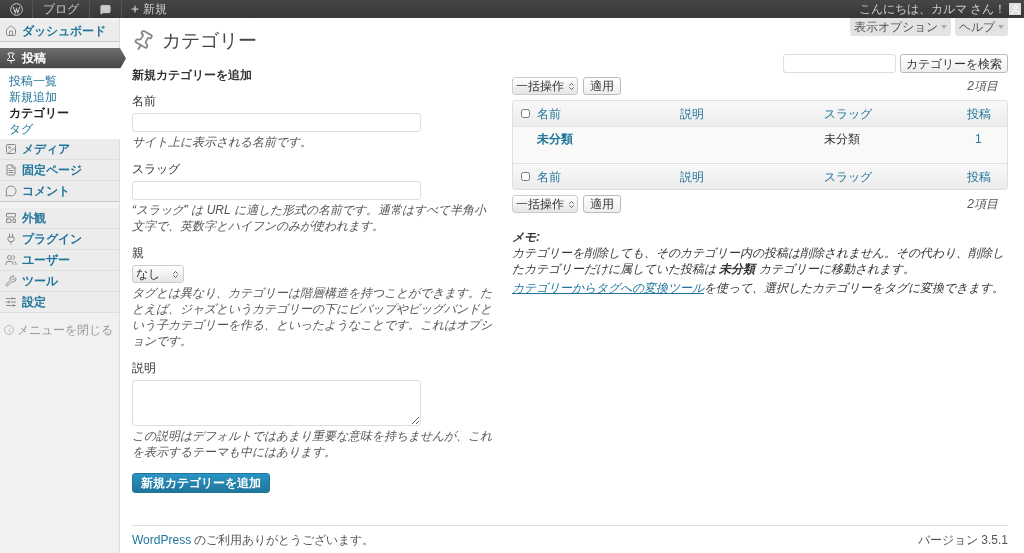 This screenshot has width=1024, height=553. What do you see at coordinates (148, 9) in the screenshot?
I see `new-content-link: 新規` at bounding box center [148, 9].